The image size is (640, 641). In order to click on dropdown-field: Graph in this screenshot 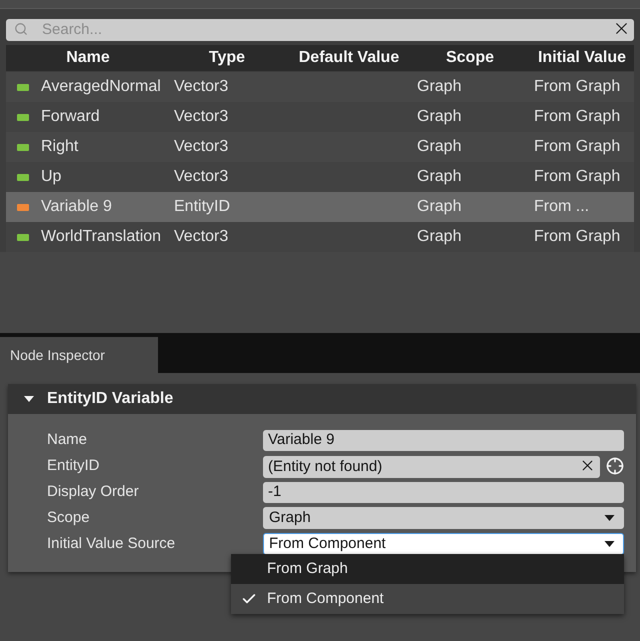, I will do `click(443, 518)`.